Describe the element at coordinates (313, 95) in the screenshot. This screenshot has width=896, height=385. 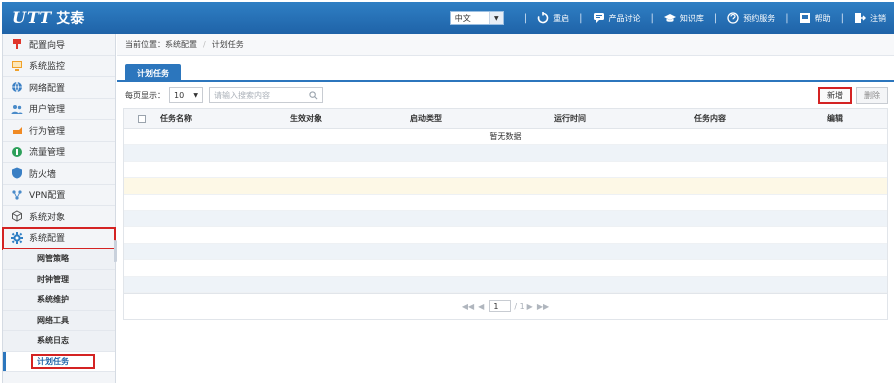
I see `search-icon` at that location.